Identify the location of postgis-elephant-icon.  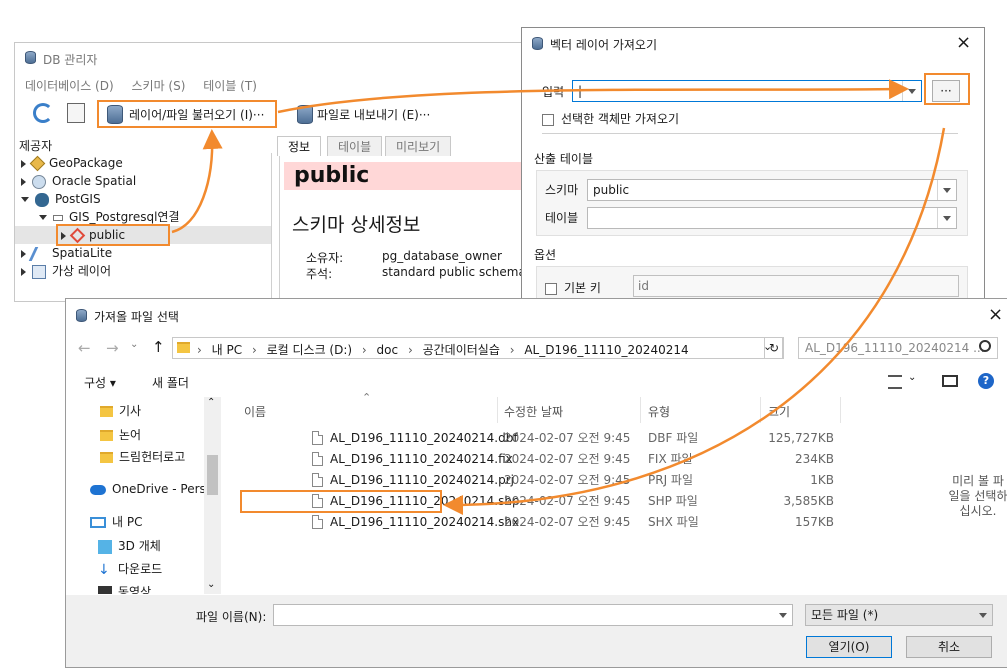
(42, 199).